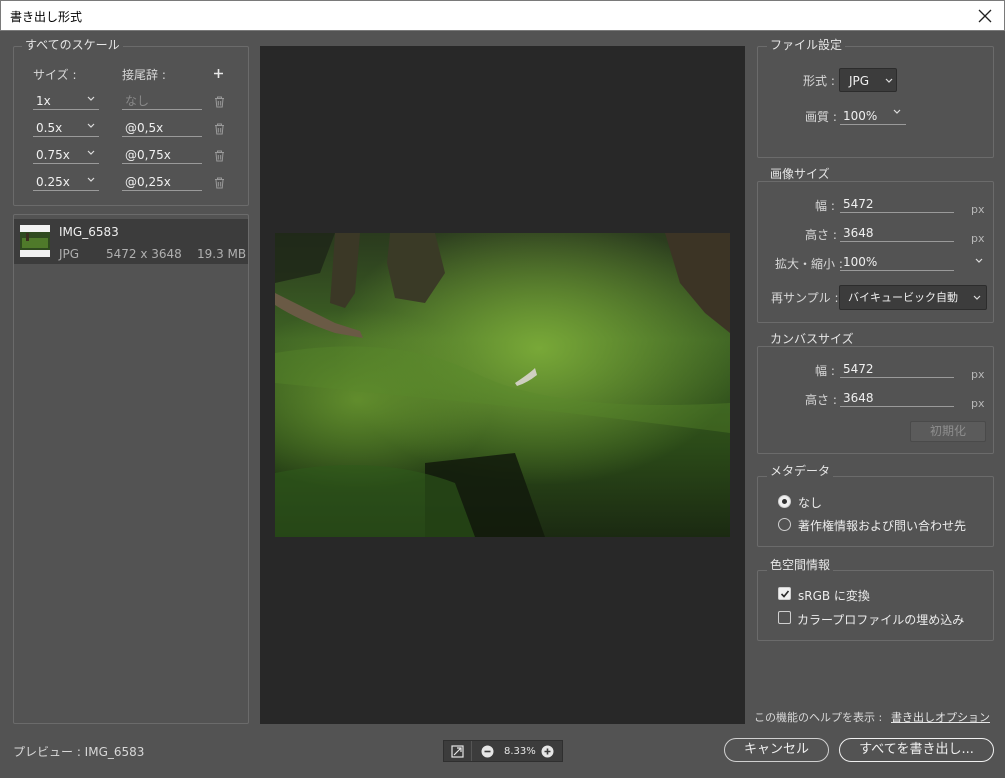 This screenshot has height=778, width=1005. I want to click on quality-label: 画質 :, so click(821, 117).